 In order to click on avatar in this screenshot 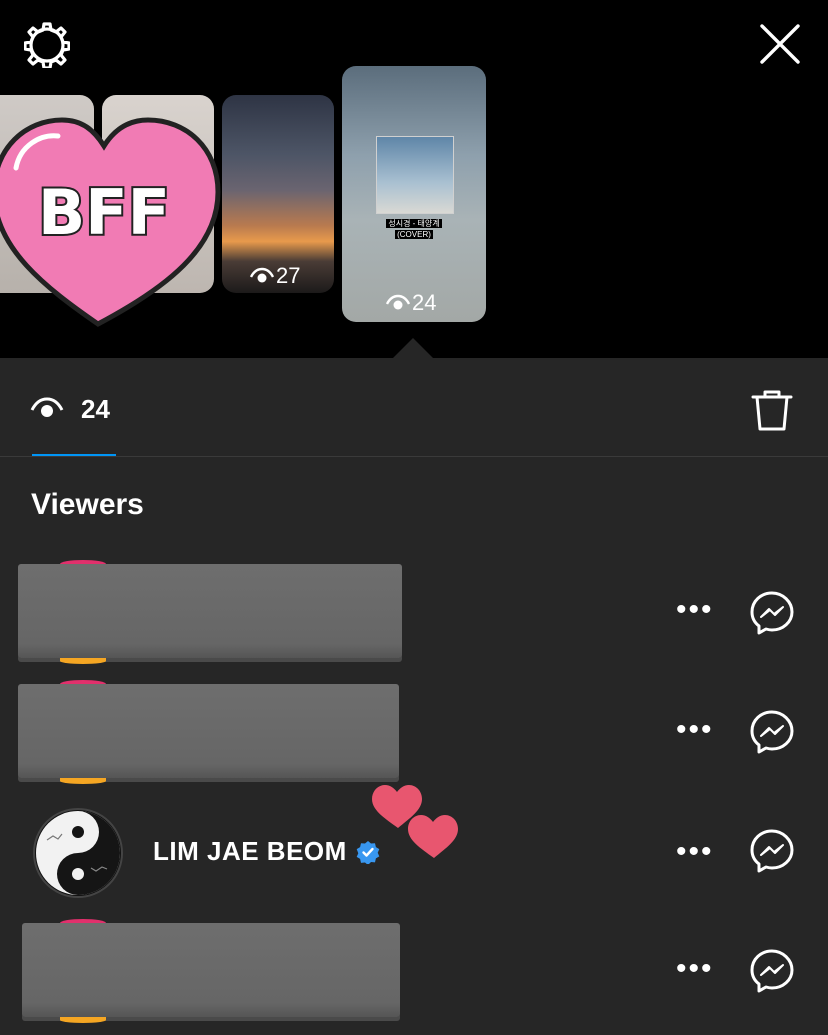, I will do `click(78, 853)`.